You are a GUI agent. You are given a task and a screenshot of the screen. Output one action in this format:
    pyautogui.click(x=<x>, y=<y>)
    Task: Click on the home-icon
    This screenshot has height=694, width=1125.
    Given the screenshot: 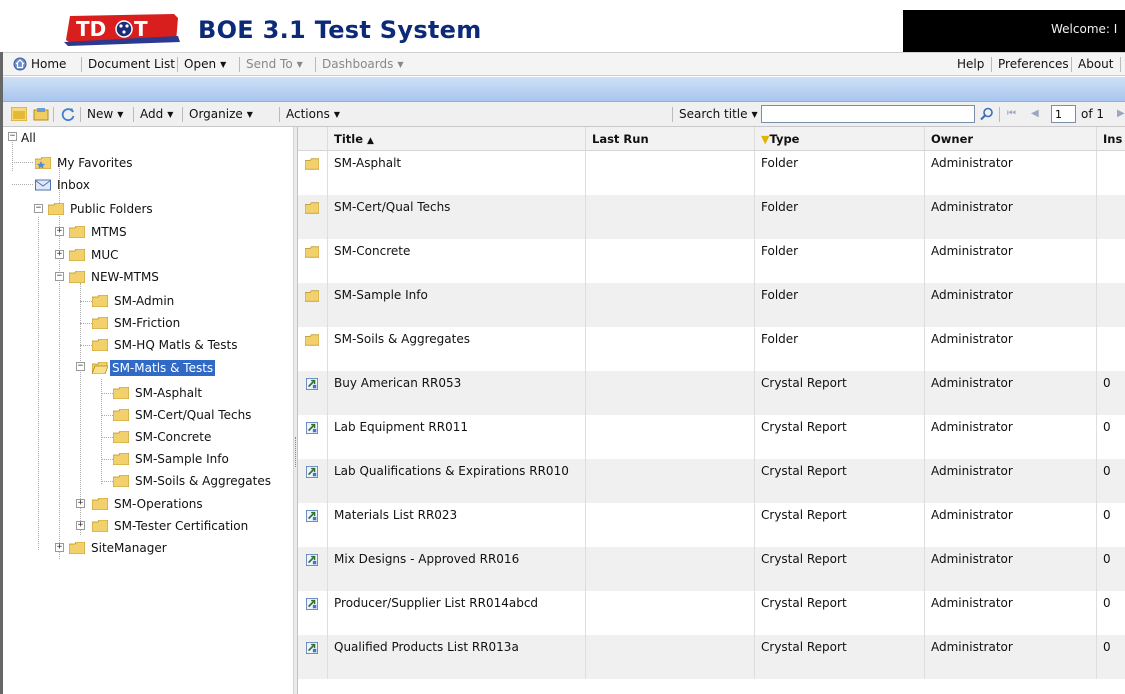 What is the action you would take?
    pyautogui.click(x=20, y=64)
    